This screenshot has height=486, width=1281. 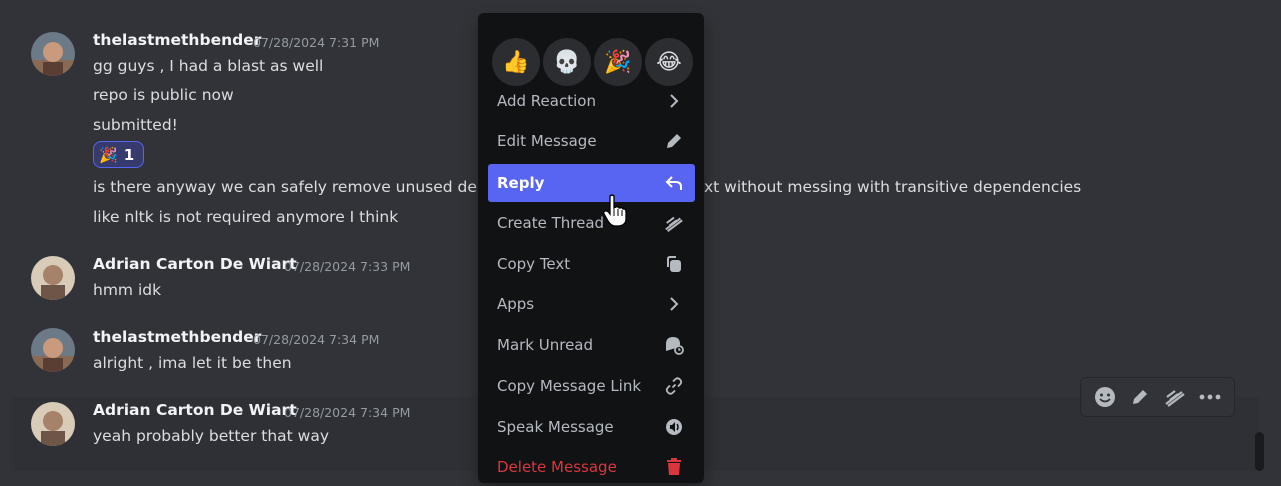 What do you see at coordinates (591, 427) in the screenshot?
I see `menu-item-speak-message: Speak Message` at bounding box center [591, 427].